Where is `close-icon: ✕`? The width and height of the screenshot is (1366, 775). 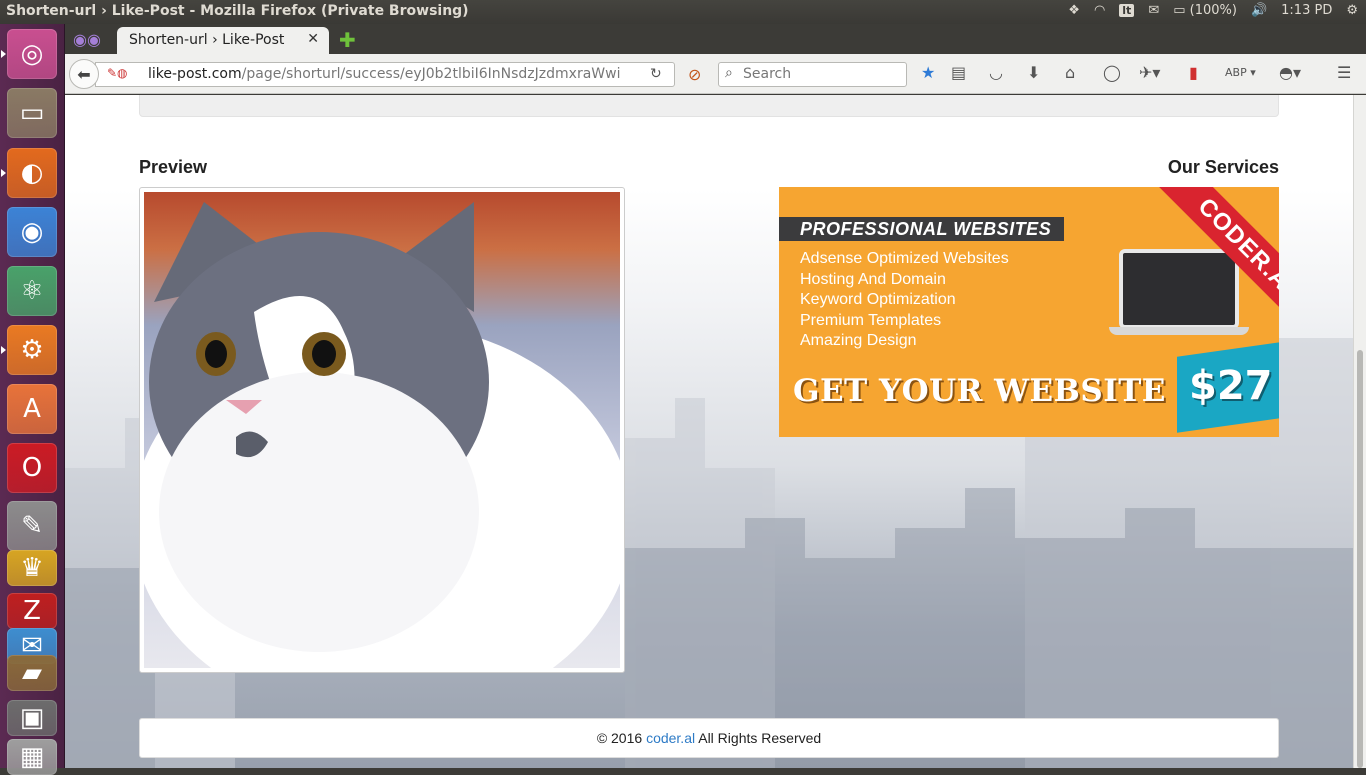 close-icon: ✕ is located at coordinates (313, 39).